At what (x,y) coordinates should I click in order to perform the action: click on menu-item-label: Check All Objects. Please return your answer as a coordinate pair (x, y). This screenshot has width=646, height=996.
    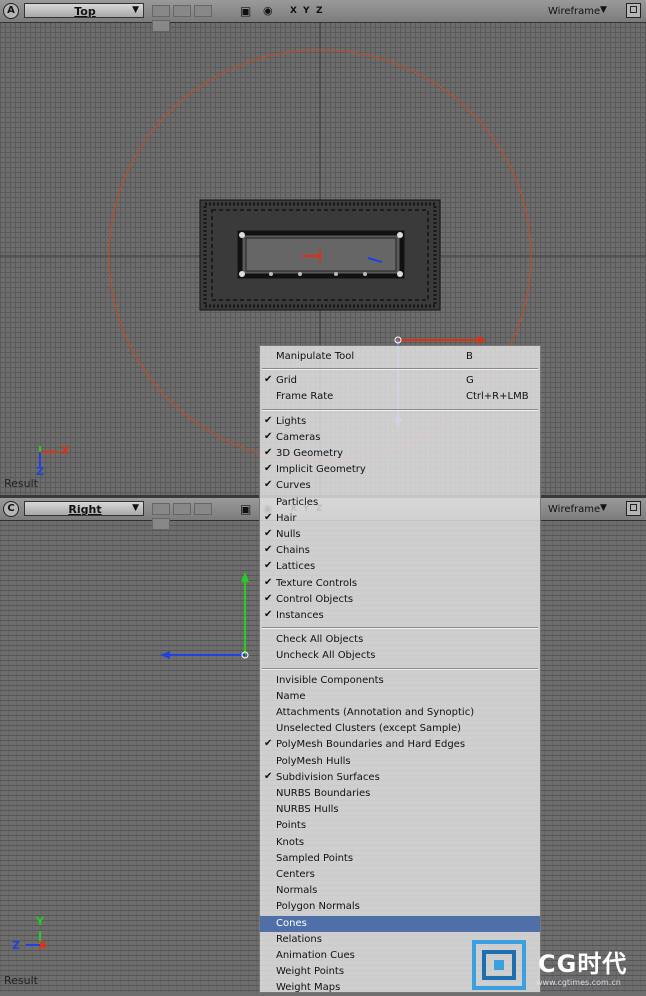
    Looking at the image, I should click on (320, 640).